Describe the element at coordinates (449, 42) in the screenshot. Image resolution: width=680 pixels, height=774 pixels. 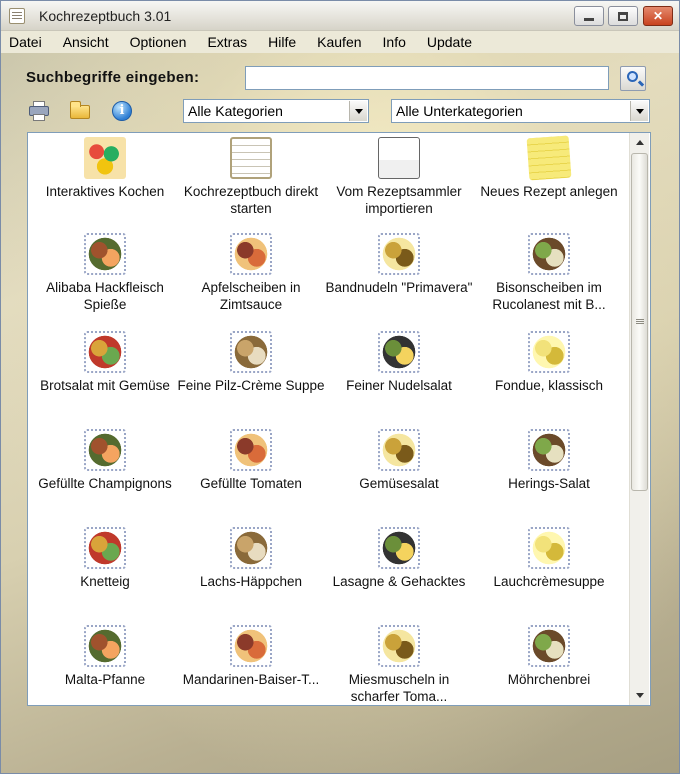
I see `menu-update: Update` at that location.